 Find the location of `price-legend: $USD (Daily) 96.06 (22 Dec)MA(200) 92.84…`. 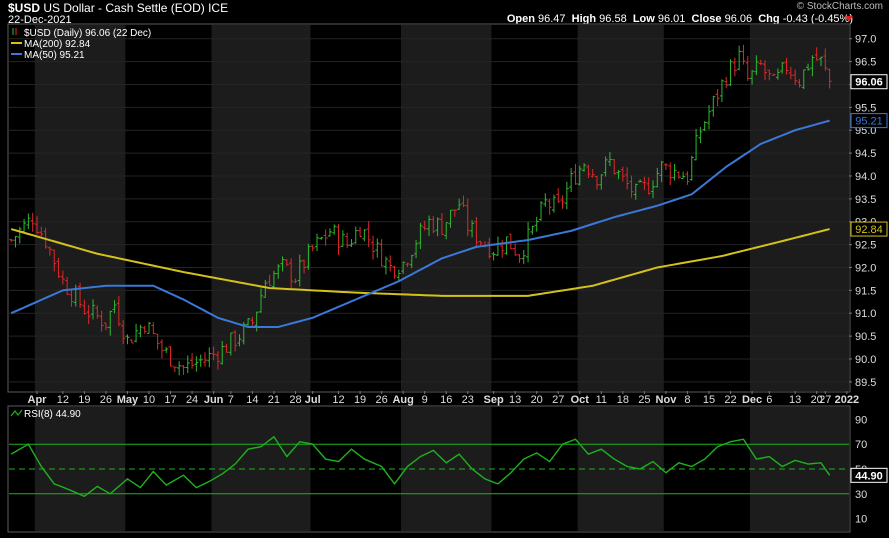

price-legend: $USD (Daily) 96.06 (22 Dec)MA(200) 92.84… is located at coordinates (81, 44).